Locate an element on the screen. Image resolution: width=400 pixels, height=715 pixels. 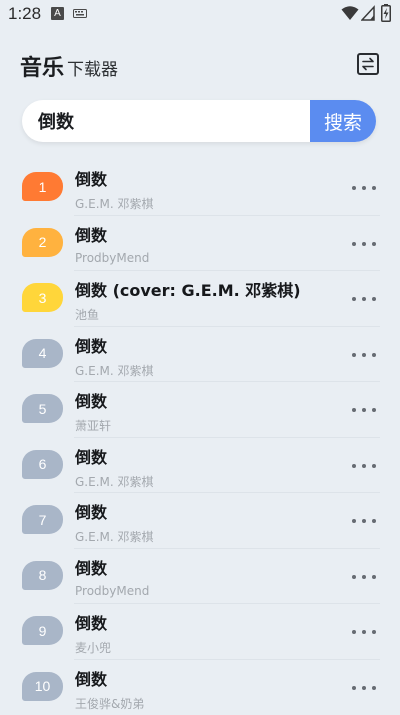
rank-badge: 10 is located at coordinates (42, 686).